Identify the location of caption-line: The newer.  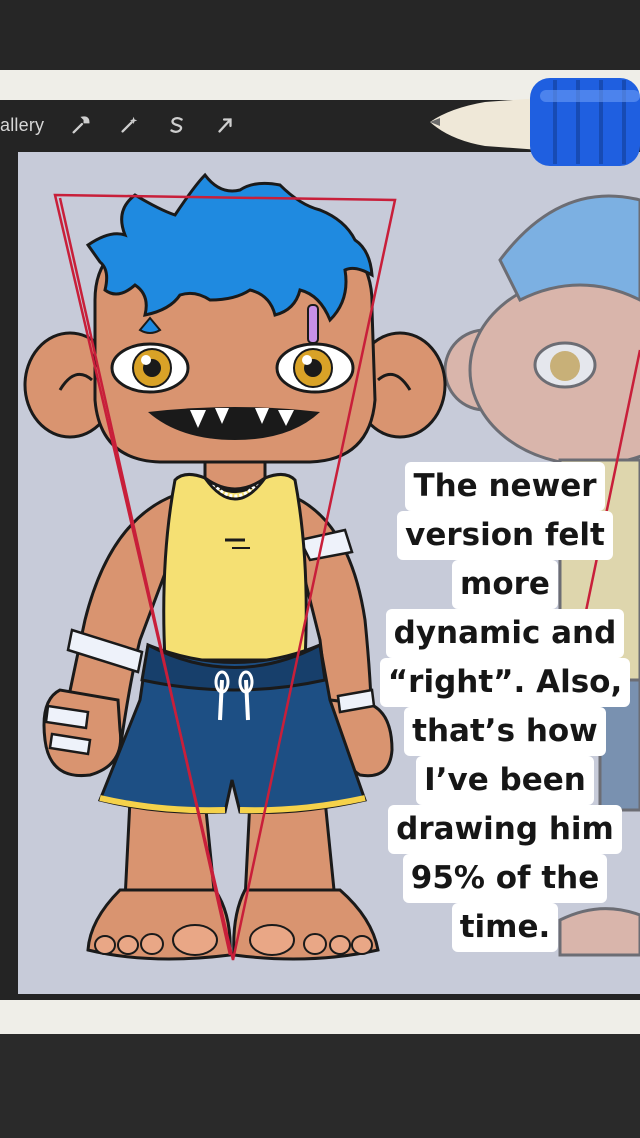
(505, 486).